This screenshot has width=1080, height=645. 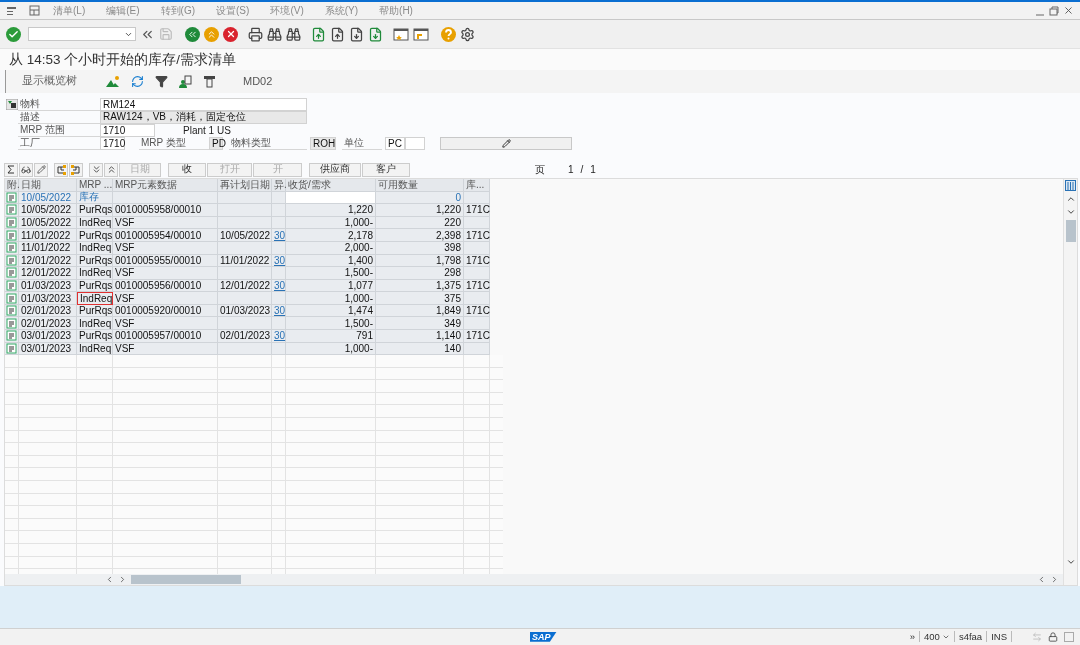 What do you see at coordinates (123, 10) in the screenshot?
I see `menu-item: 编辑(E)` at bounding box center [123, 10].